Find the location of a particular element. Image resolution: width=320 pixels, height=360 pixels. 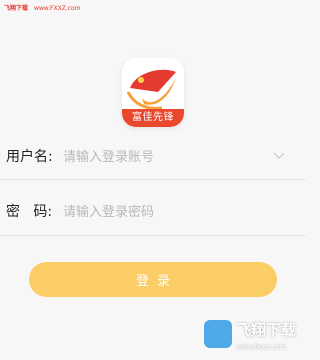

top-watermark: 飞翔下载 www.FXXZ.com is located at coordinates (42, 9).